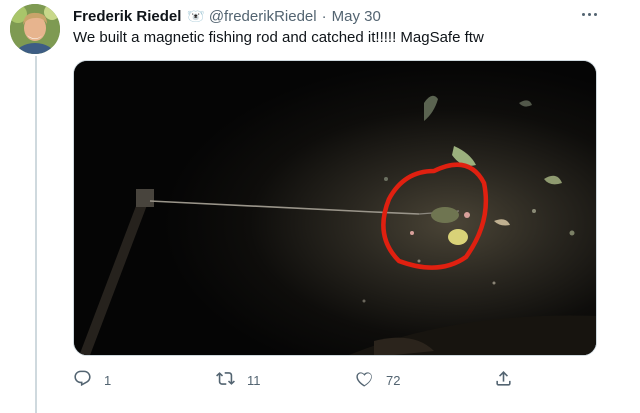 Image resolution: width=640 pixels, height=413 pixels. What do you see at coordinates (393, 380) in the screenshot?
I see `like-count: 72` at bounding box center [393, 380].